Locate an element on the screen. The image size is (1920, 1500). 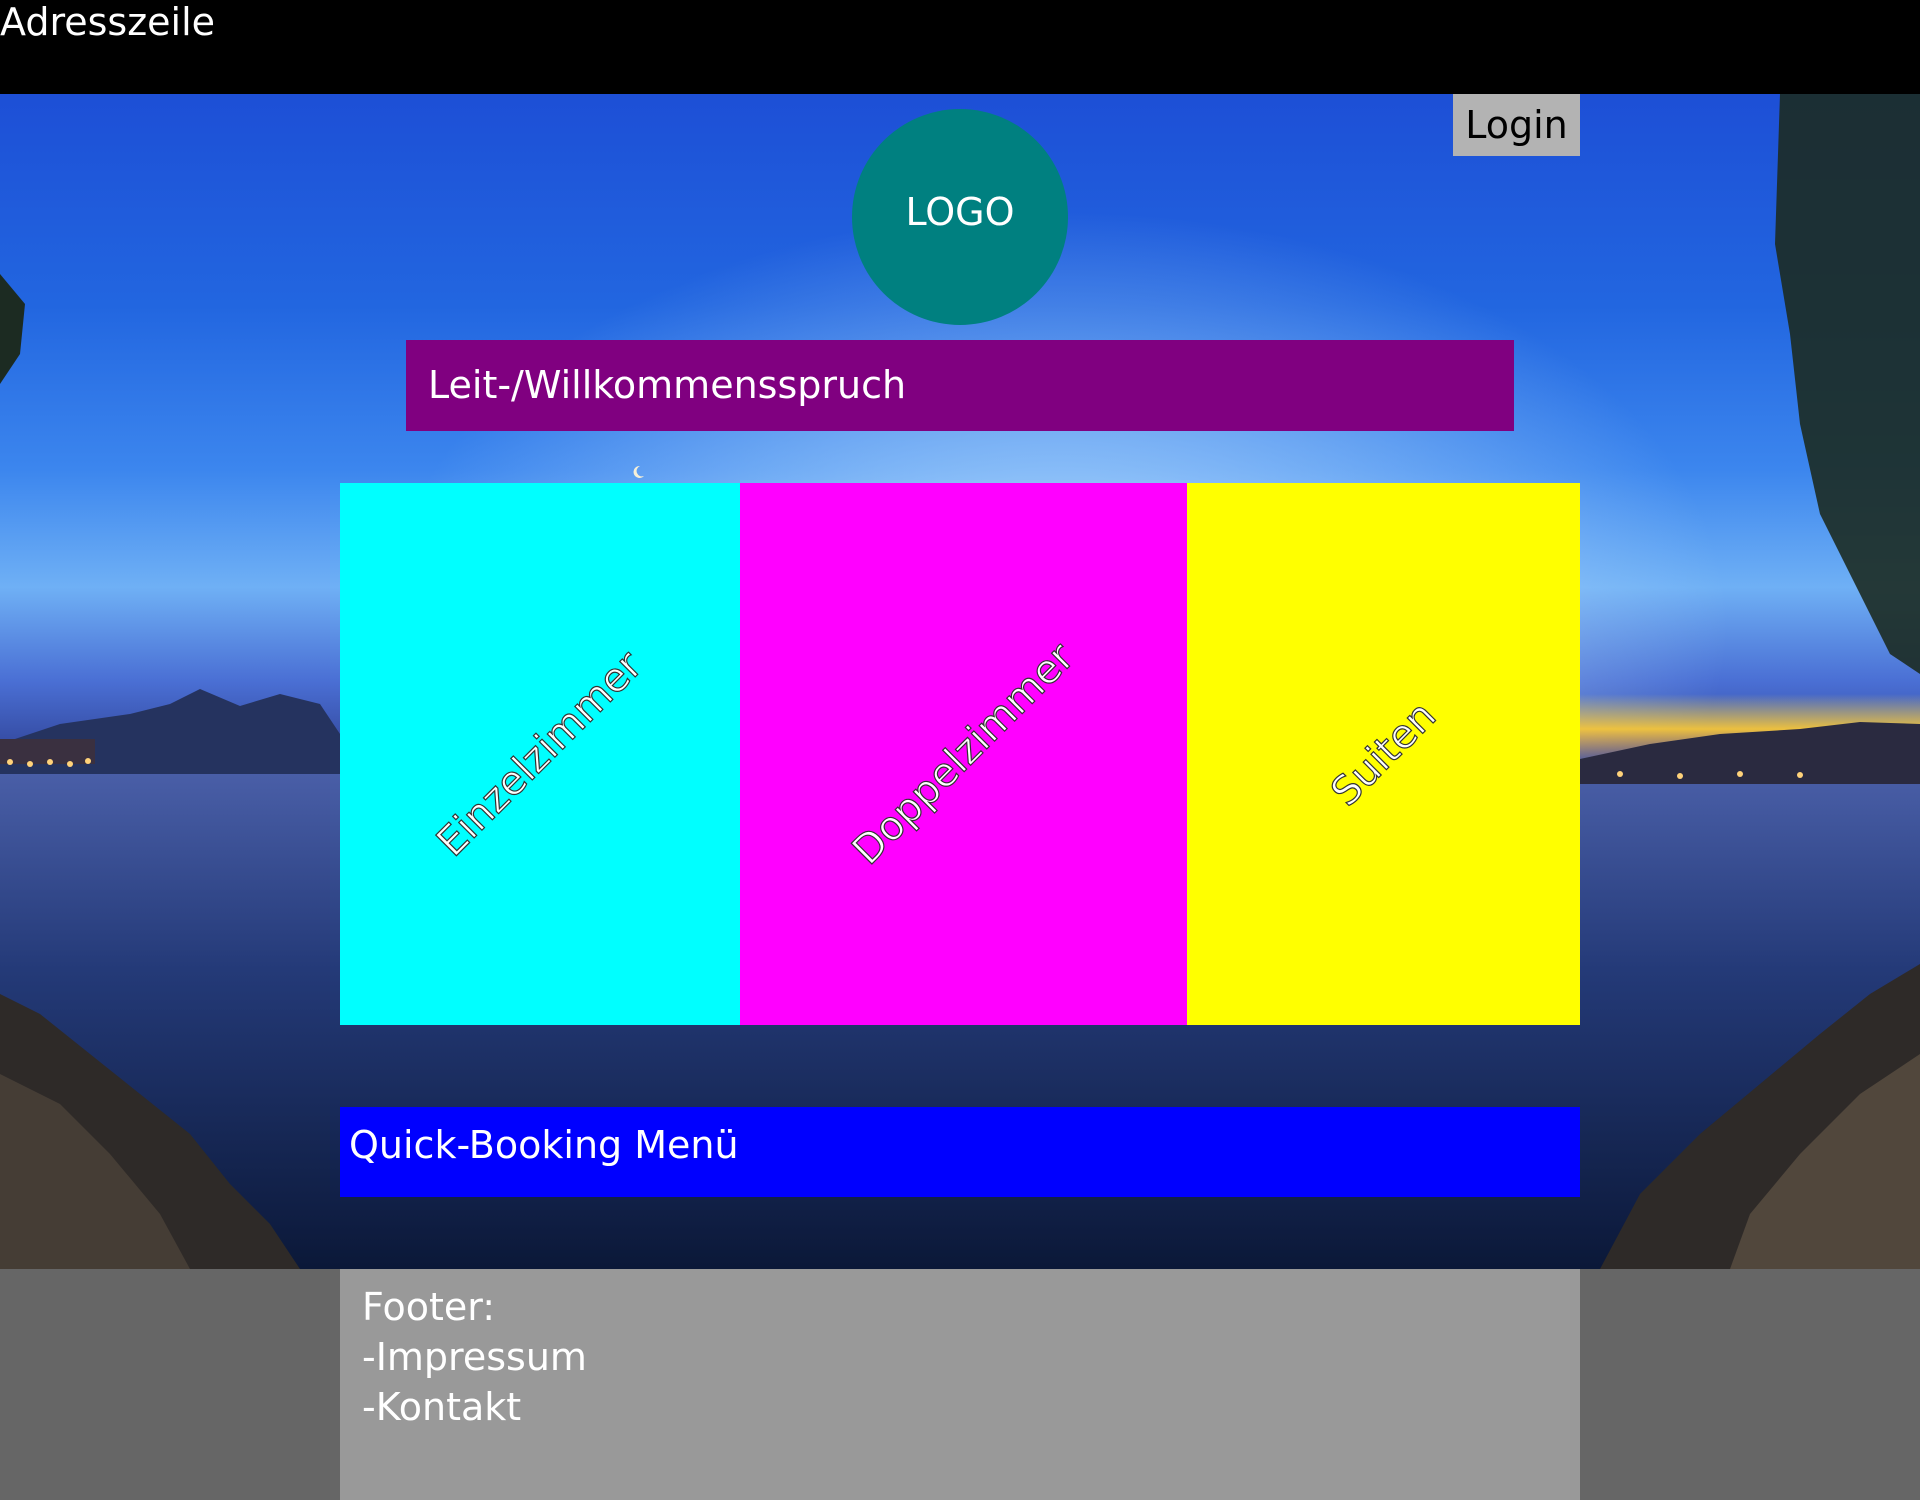
room-tile-label: Doppelzimmer is located at coordinates (963, 754).